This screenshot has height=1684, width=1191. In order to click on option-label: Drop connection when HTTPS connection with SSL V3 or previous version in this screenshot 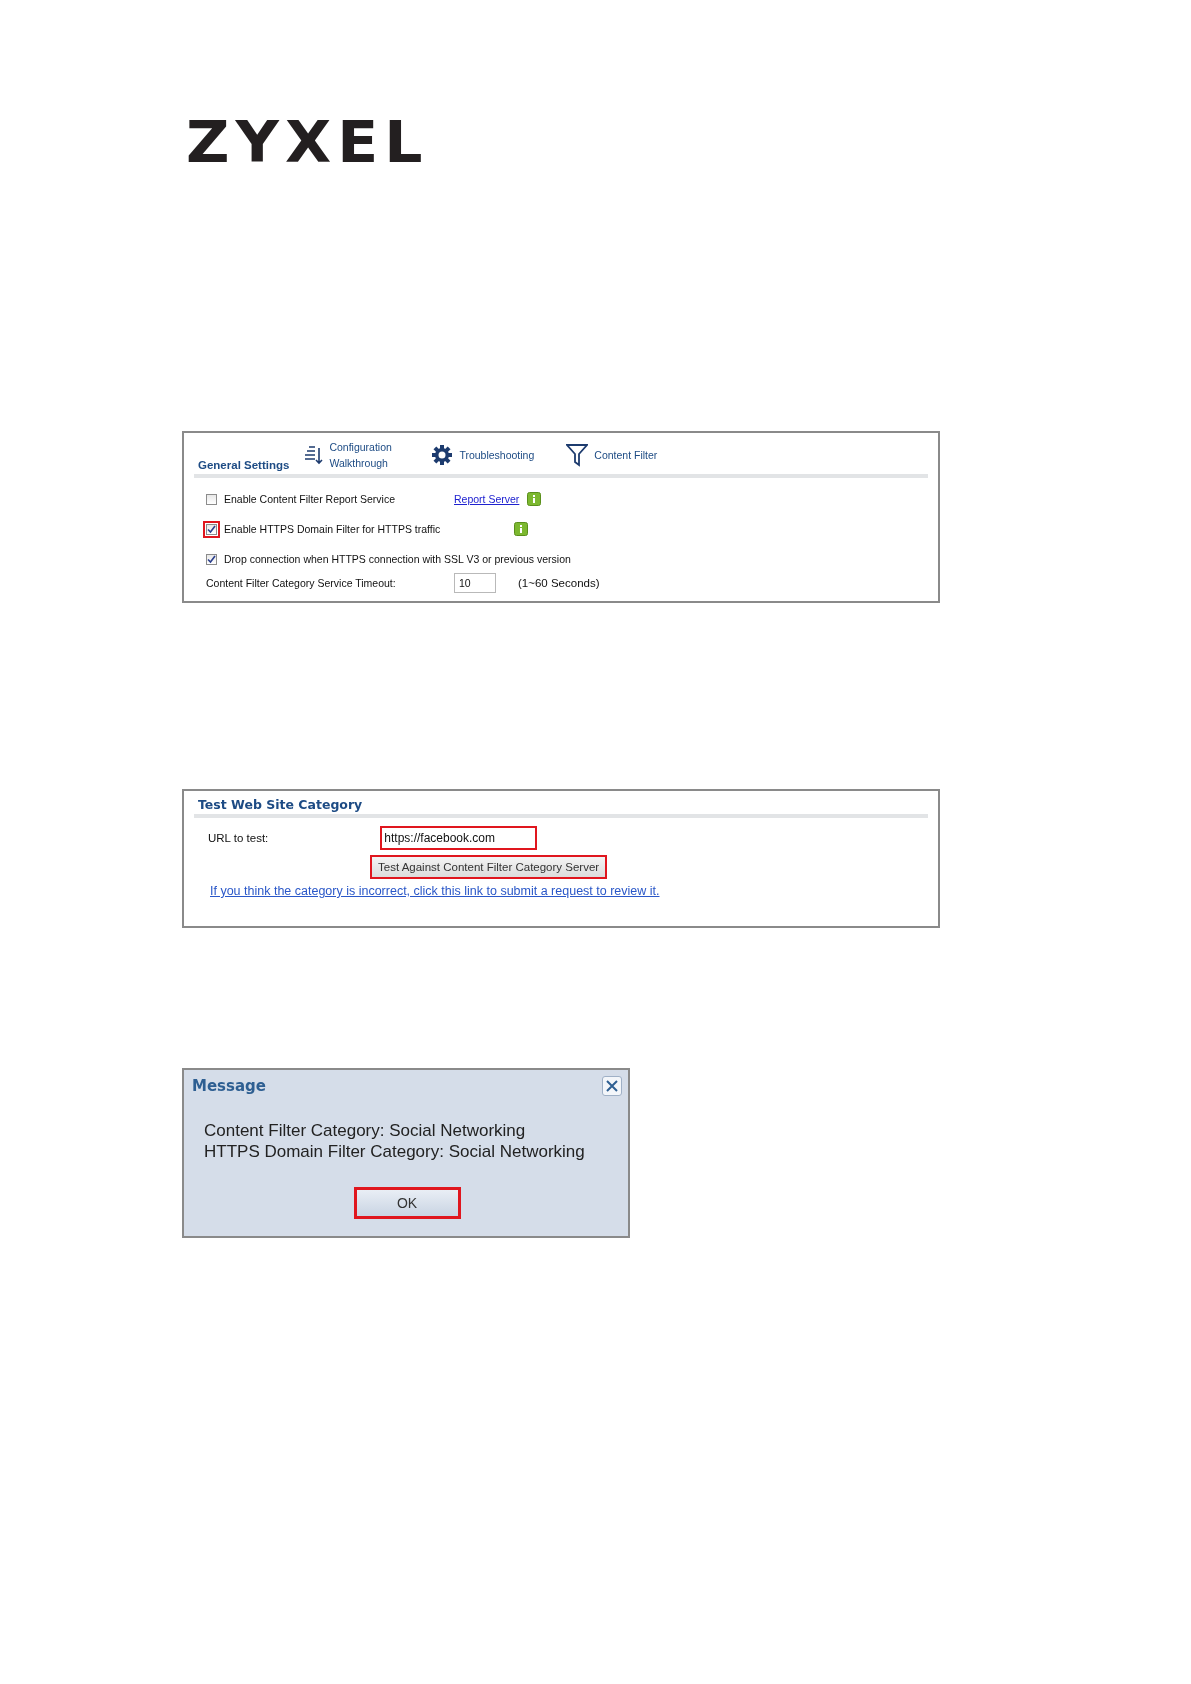, I will do `click(397, 559)`.